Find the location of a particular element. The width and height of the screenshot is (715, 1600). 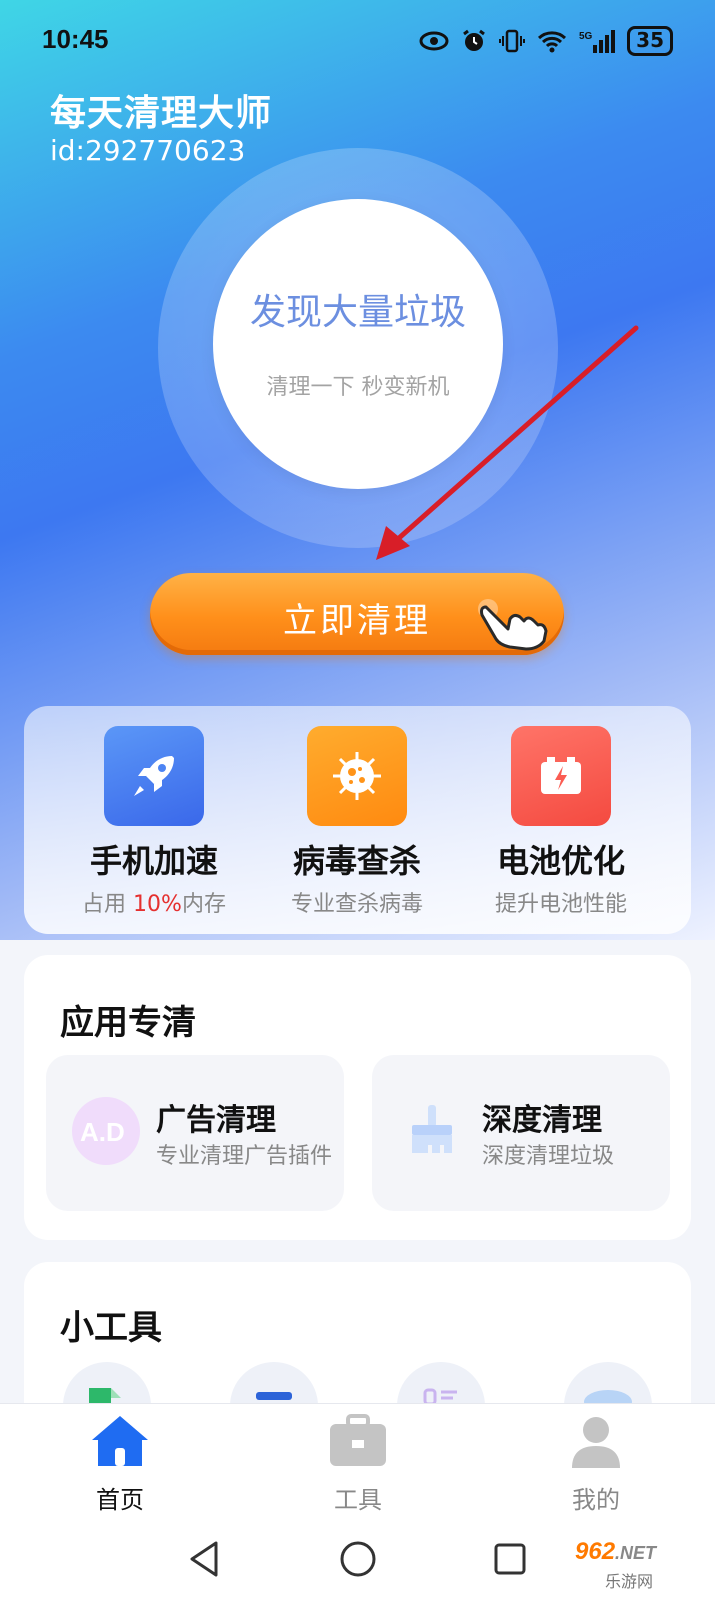

status-icons: 5G 35 is located at coordinates (546, 41).